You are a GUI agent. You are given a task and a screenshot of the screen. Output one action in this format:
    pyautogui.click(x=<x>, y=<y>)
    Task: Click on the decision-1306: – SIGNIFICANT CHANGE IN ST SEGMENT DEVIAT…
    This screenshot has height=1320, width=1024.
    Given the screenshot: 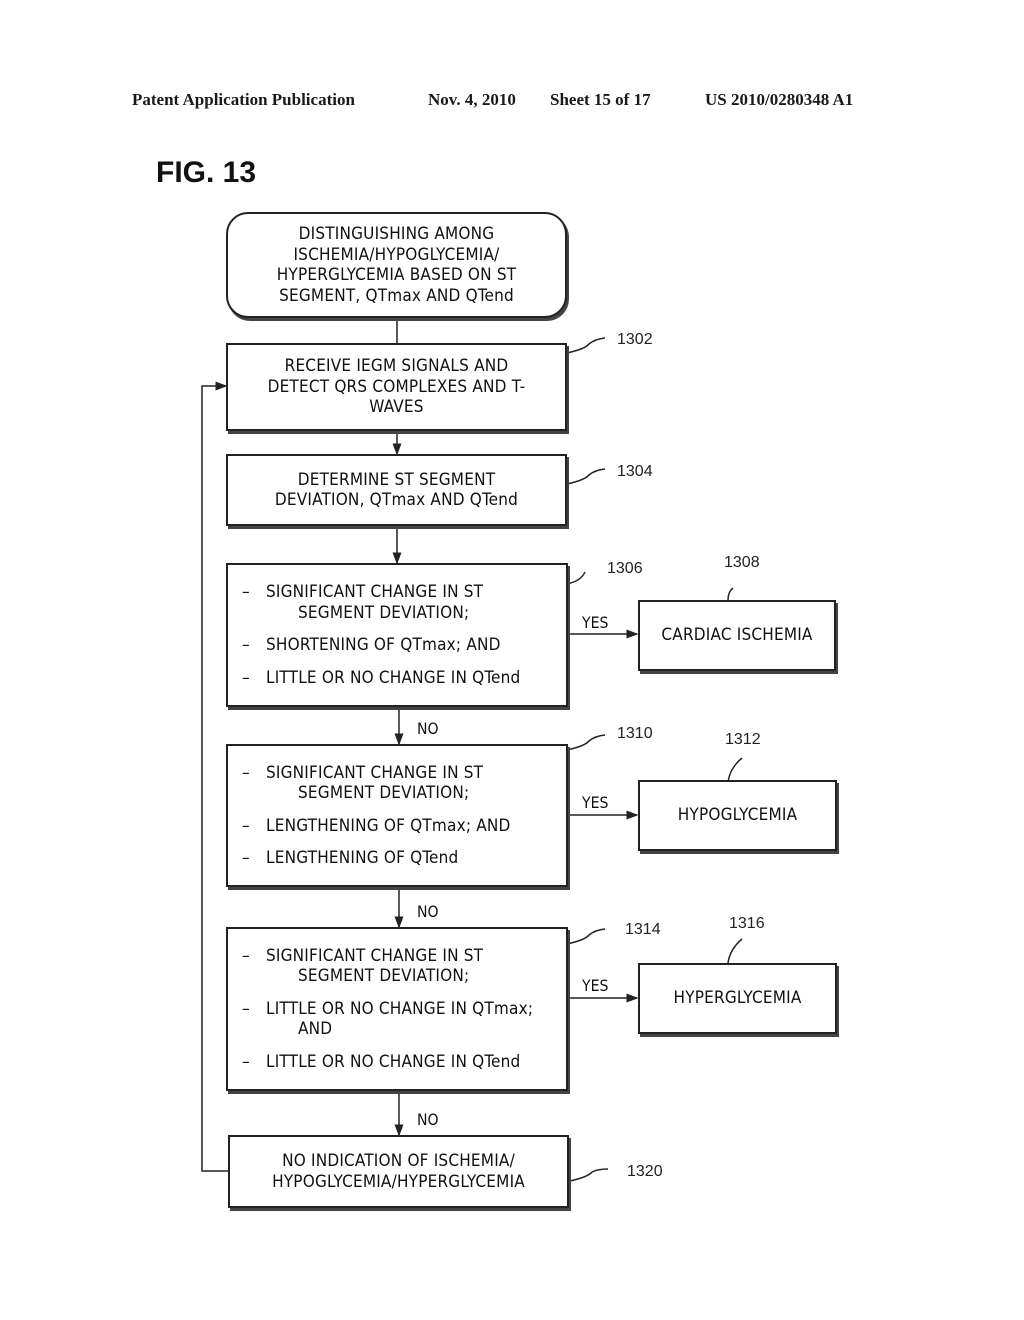 What is the action you would take?
    pyautogui.click(x=397, y=635)
    